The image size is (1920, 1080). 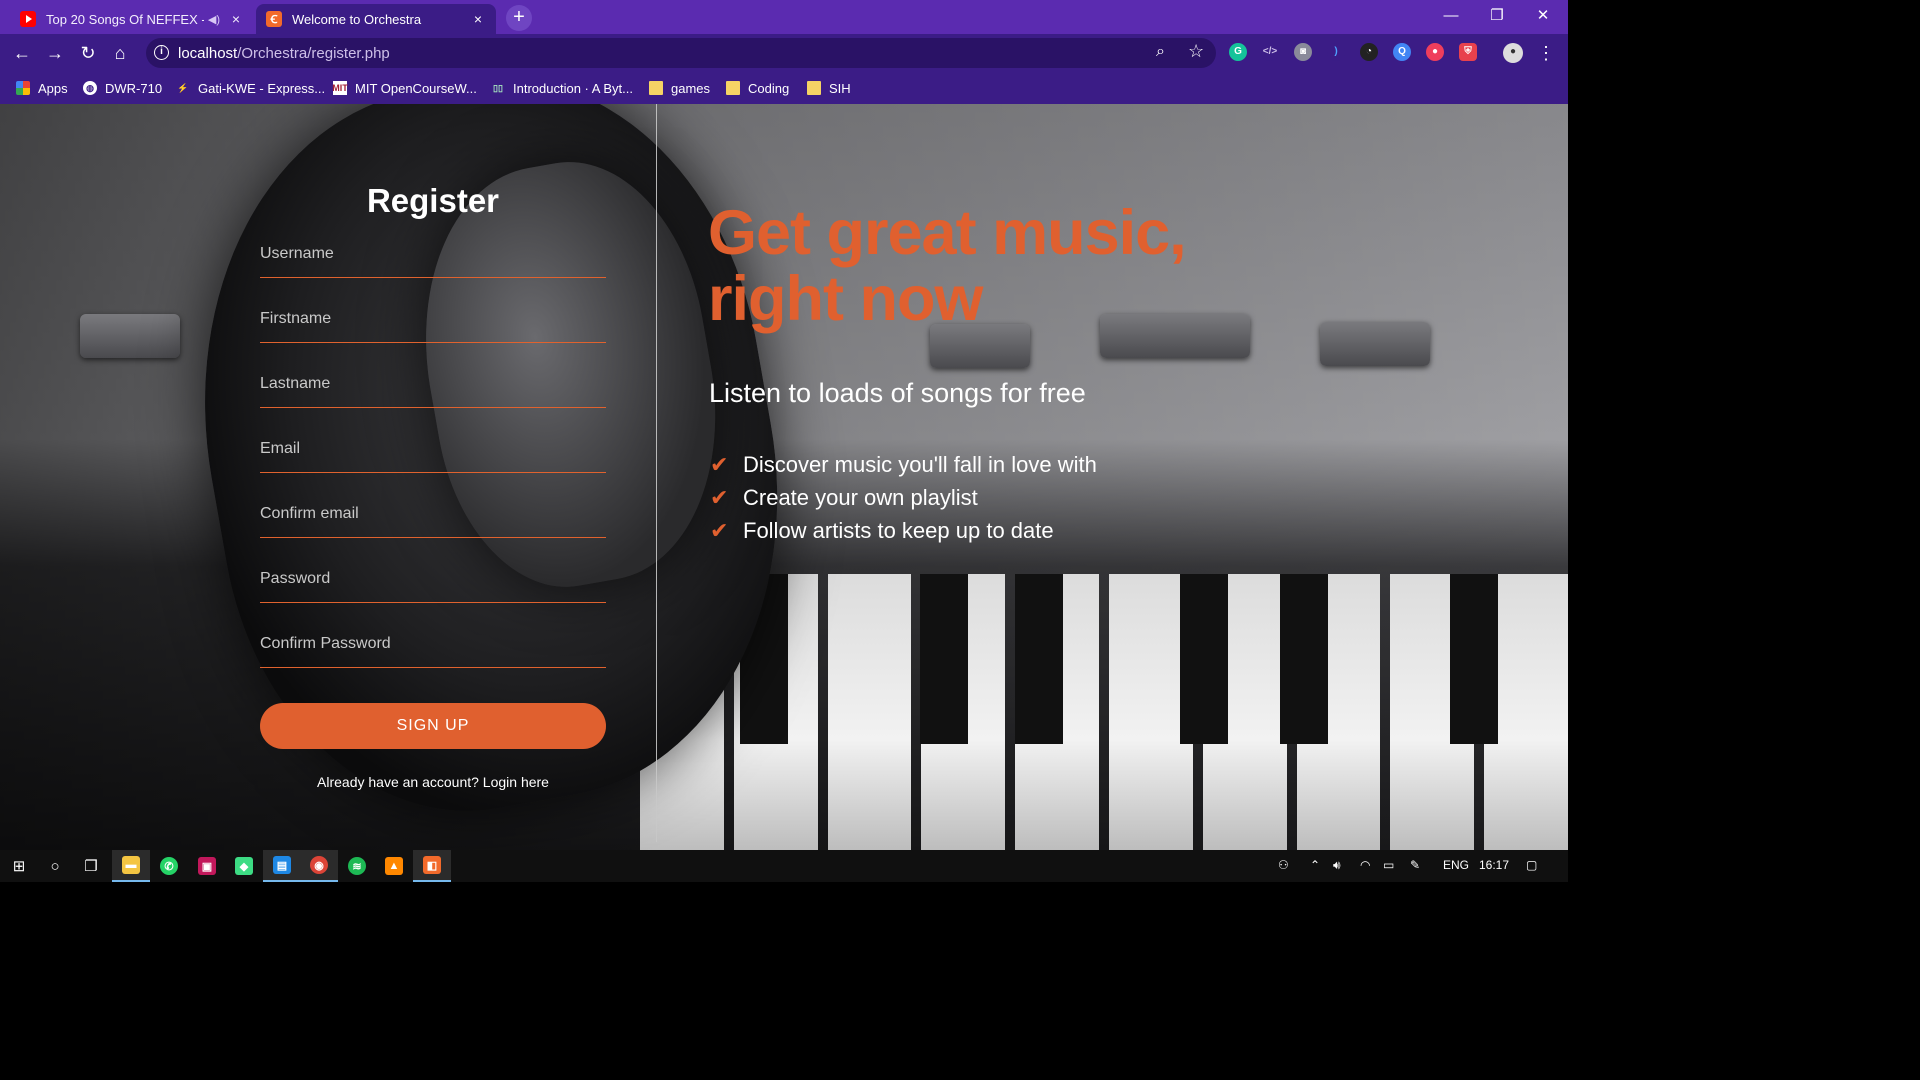 What do you see at coordinates (1456, 865) in the screenshot?
I see `language-indicator: ENG` at bounding box center [1456, 865].